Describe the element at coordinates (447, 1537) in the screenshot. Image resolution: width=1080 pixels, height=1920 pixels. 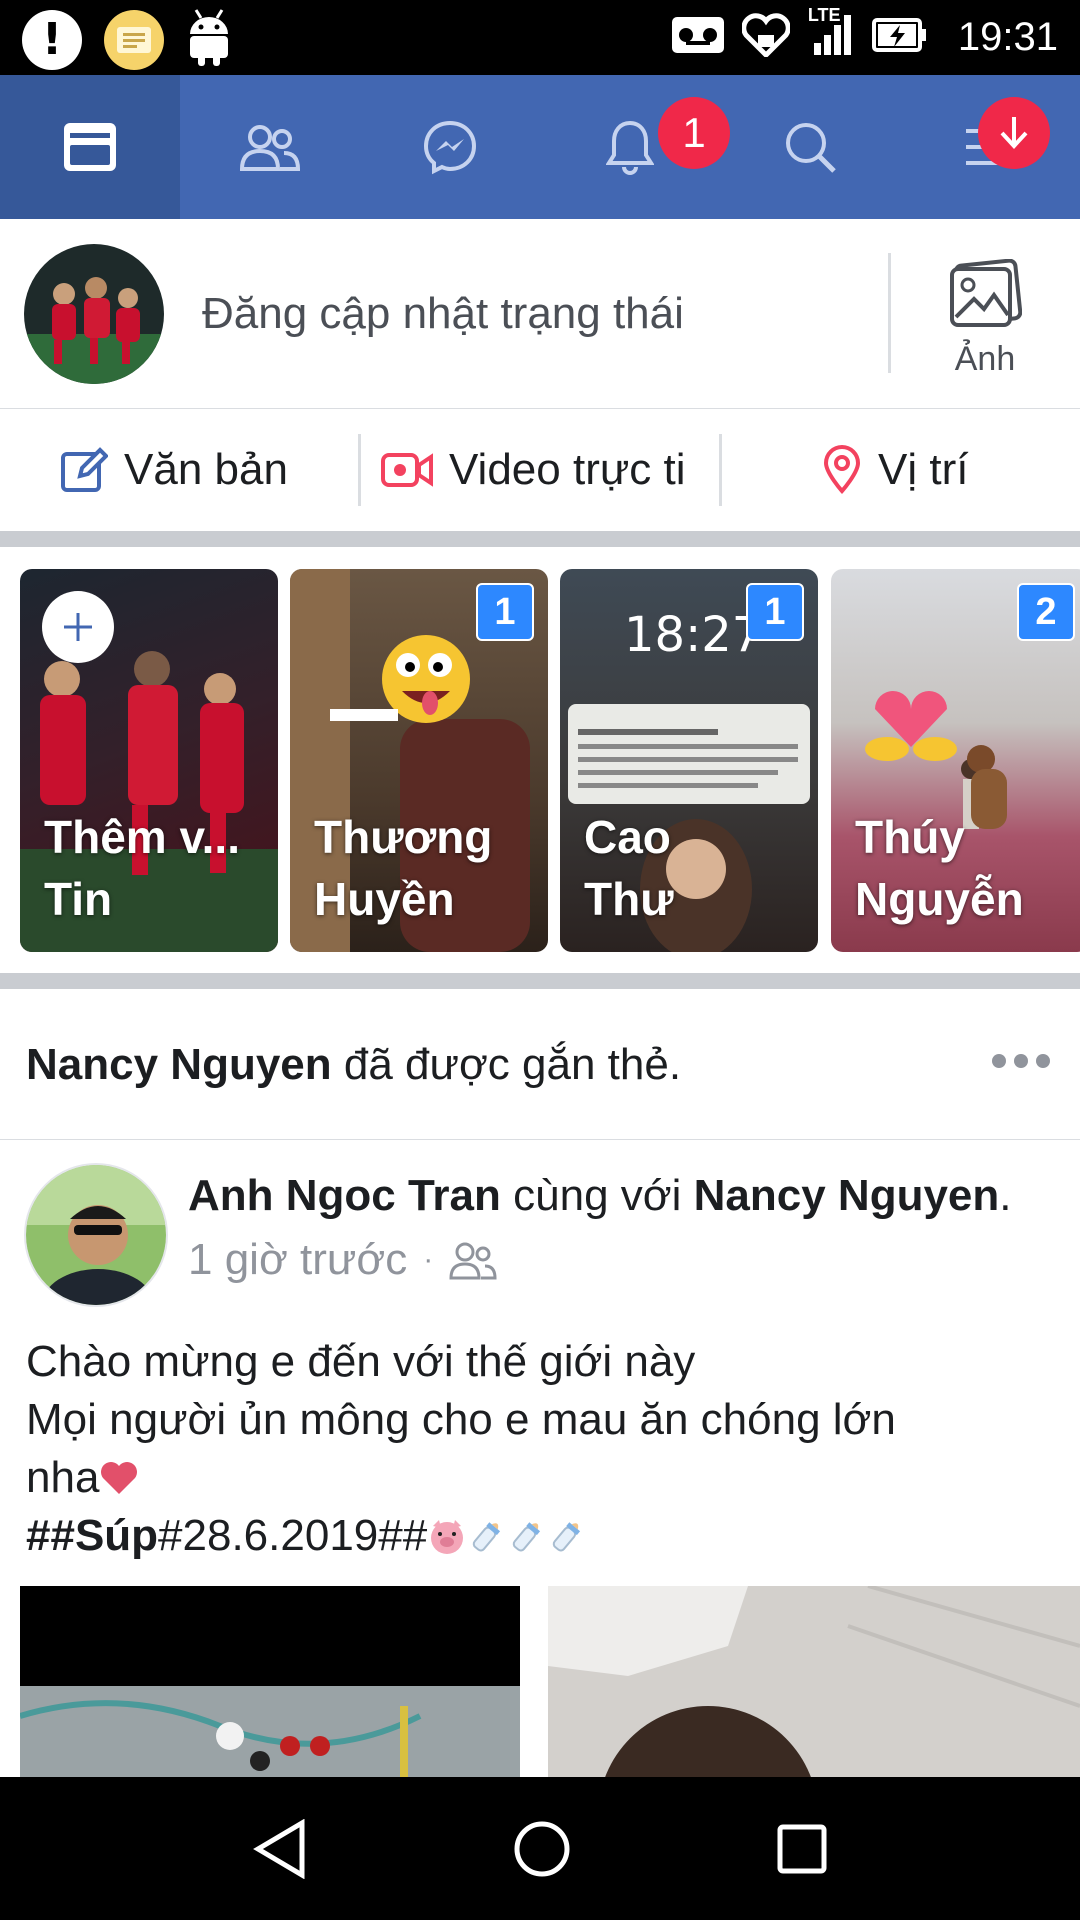
I see `pig-emoji` at that location.